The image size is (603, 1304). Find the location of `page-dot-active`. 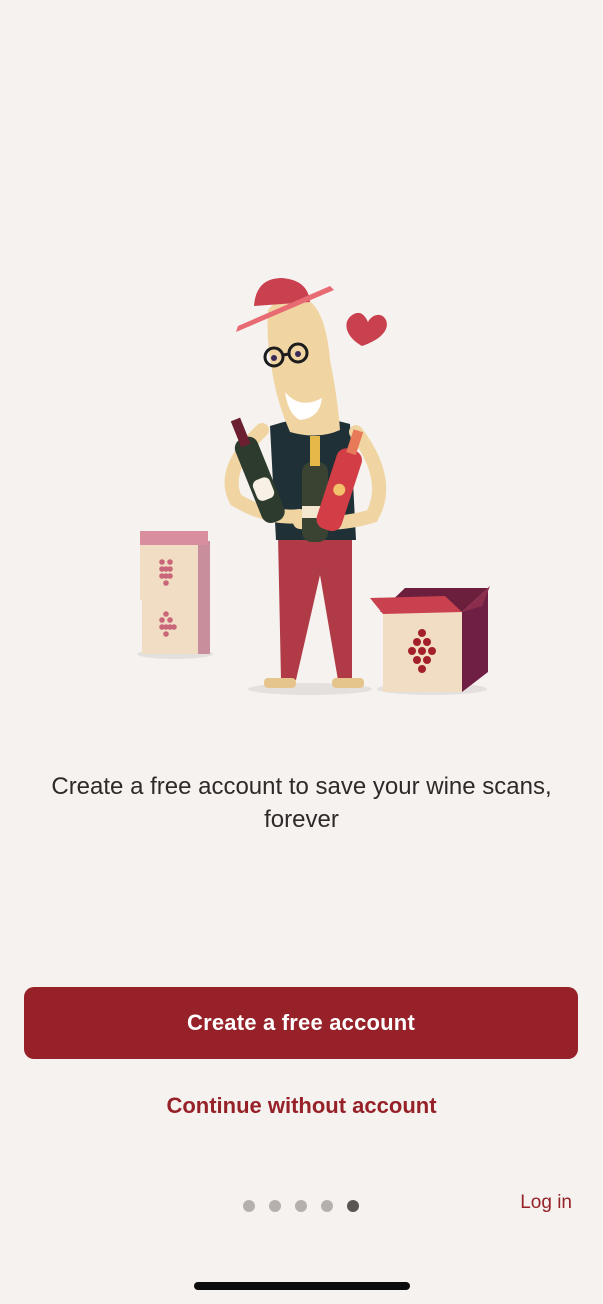

page-dot-active is located at coordinates (353, 1206).